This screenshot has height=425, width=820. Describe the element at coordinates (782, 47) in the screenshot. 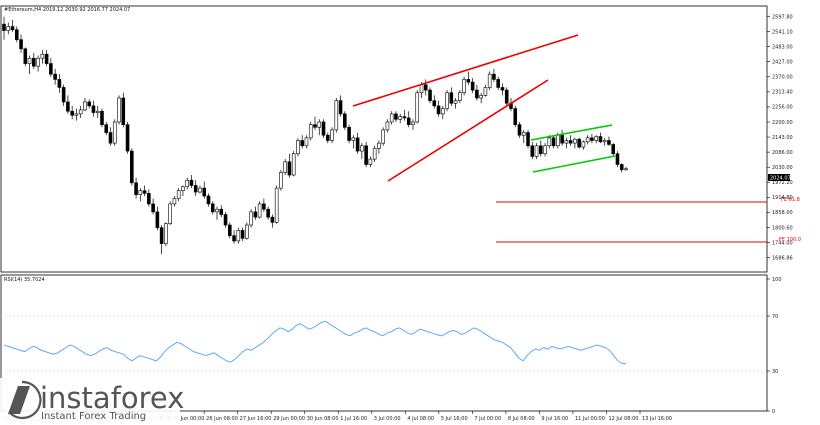

I see `price-tick-label: 2483.00` at that location.